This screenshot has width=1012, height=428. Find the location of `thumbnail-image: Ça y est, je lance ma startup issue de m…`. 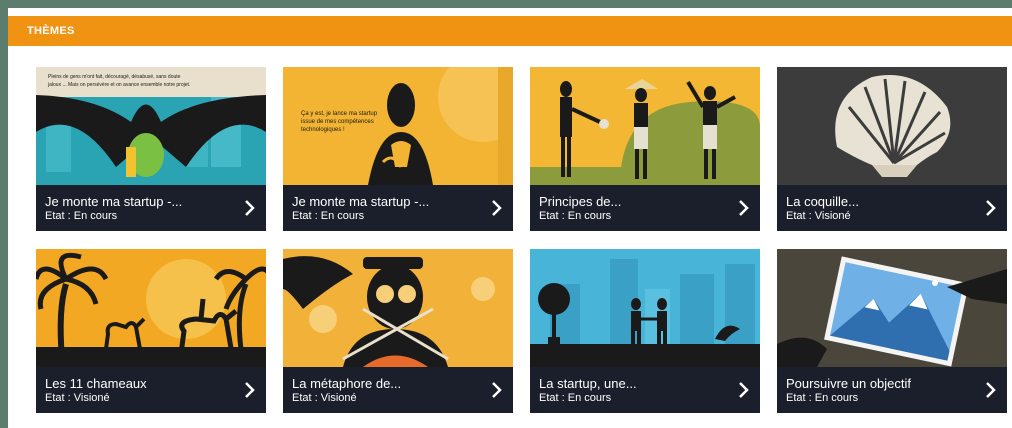

thumbnail-image: Ça y est, je lance ma startup issue de m… is located at coordinates (398, 126).